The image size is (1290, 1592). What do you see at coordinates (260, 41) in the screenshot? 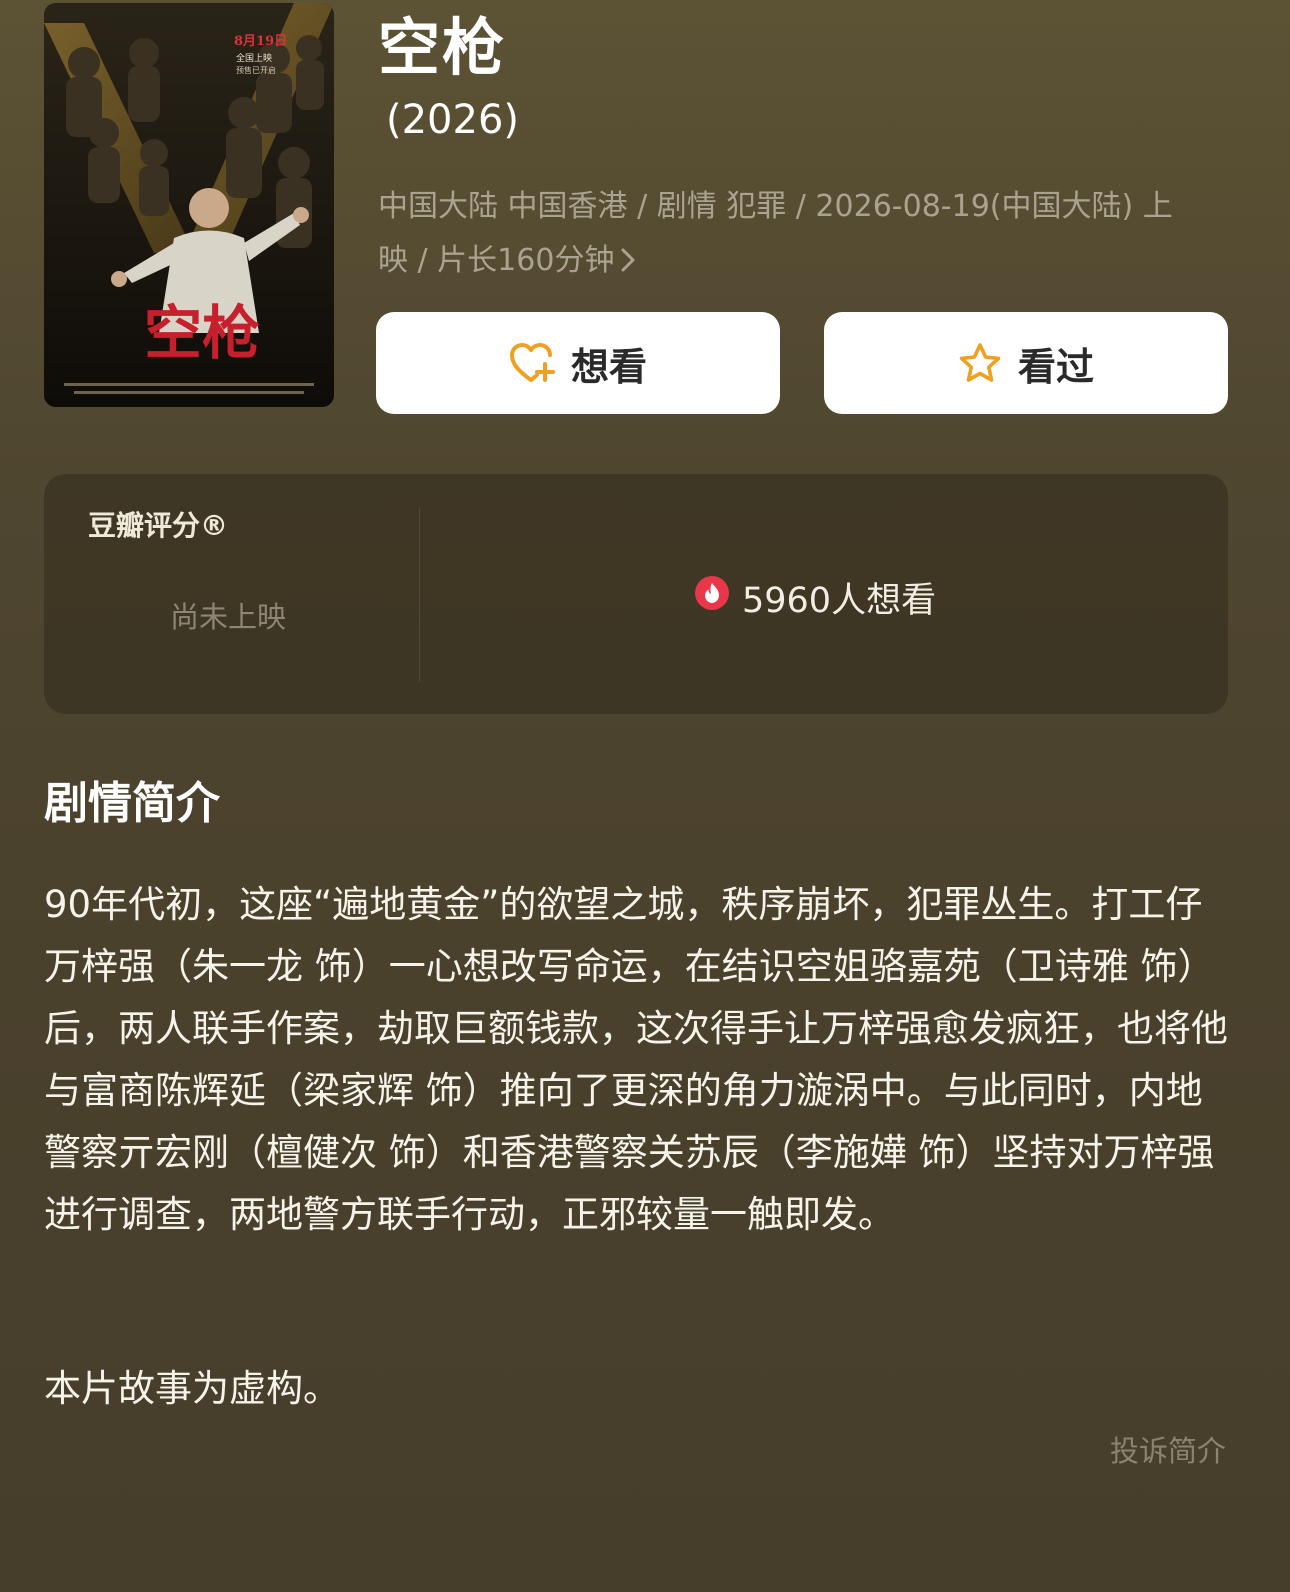
I see `poster-date-text: 8月19日` at bounding box center [260, 41].